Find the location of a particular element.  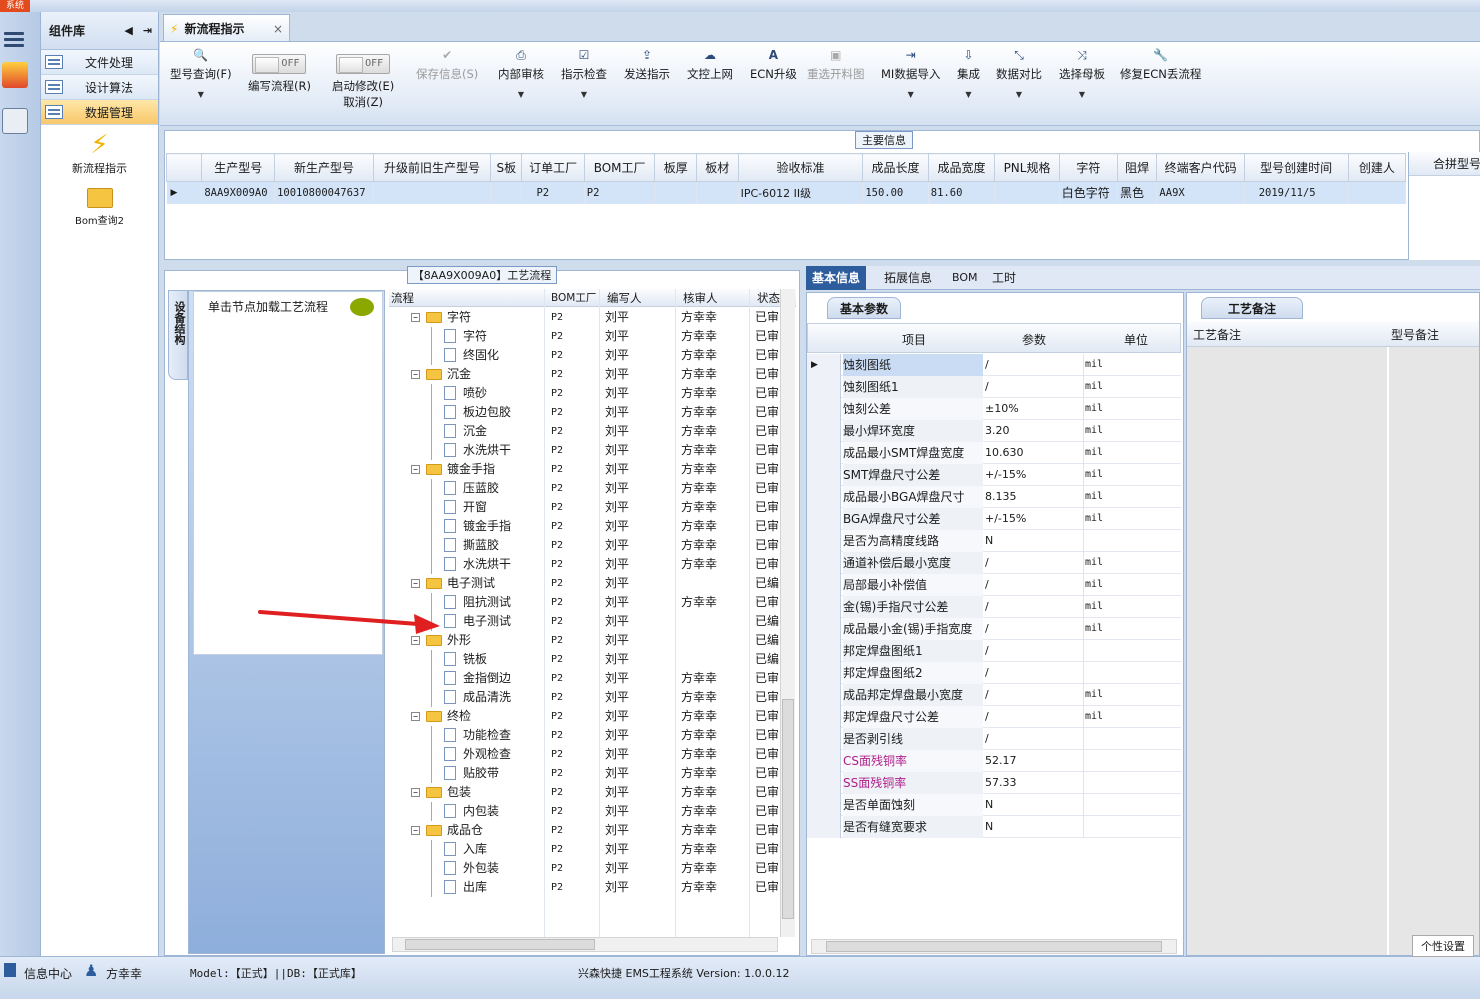

param-value: 10.630 is located at coordinates (1033, 453).